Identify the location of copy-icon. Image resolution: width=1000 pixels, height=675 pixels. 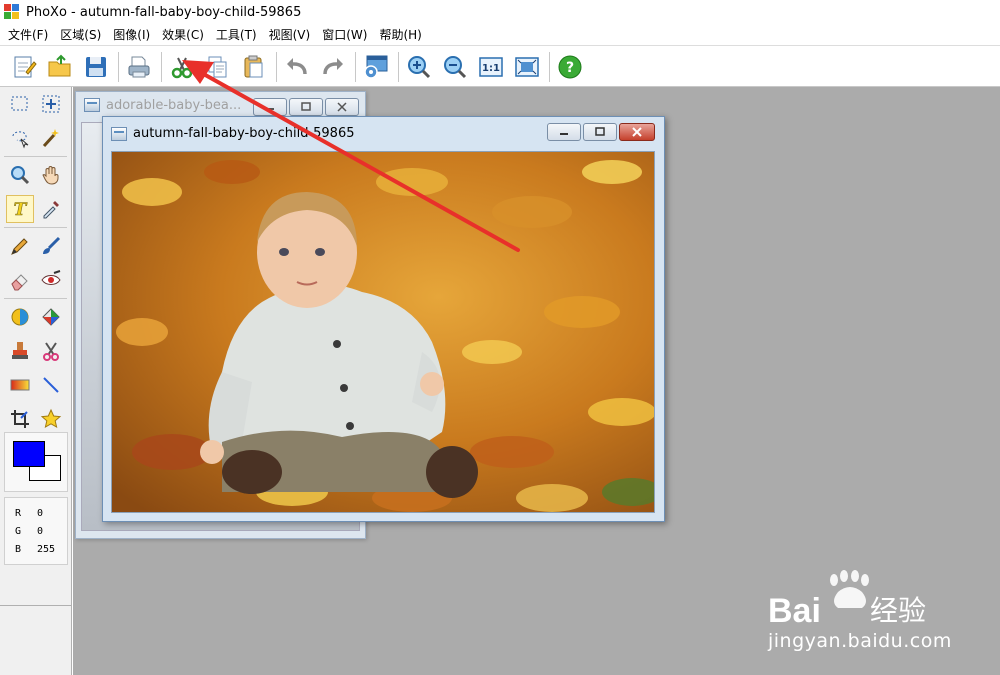
(217, 66).